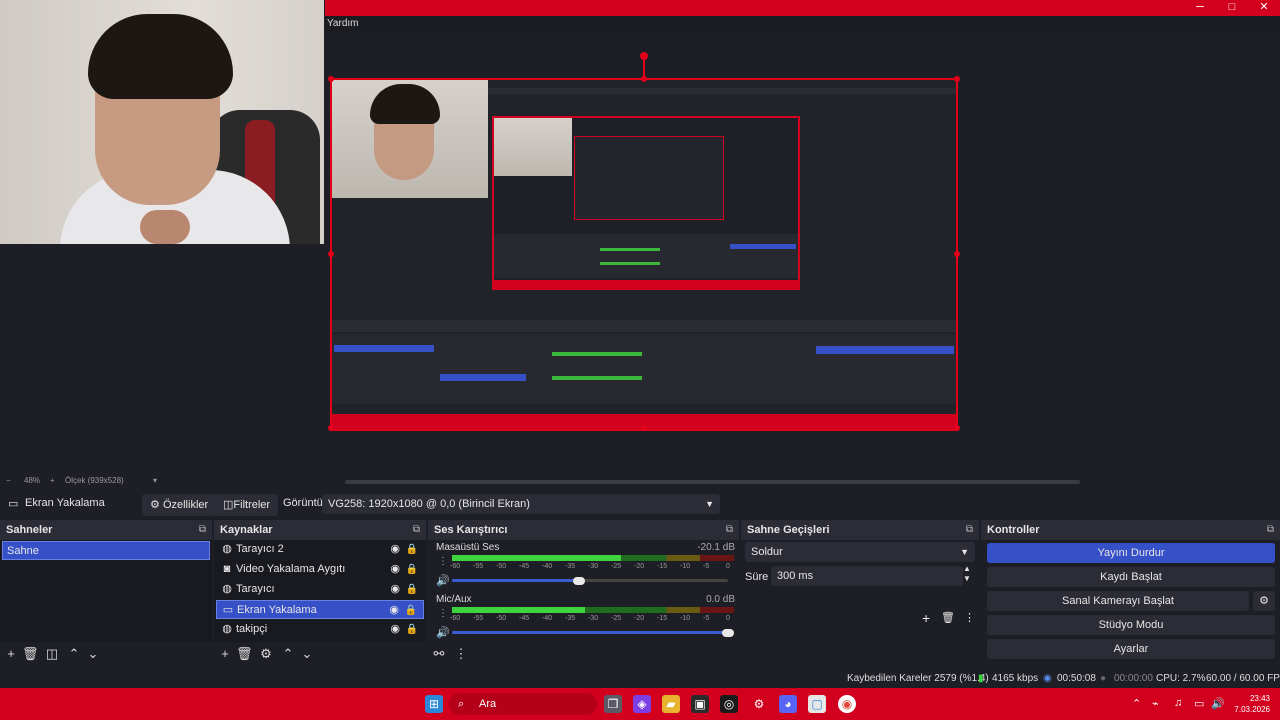 The width and height of the screenshot is (1280, 720). What do you see at coordinates (967, 568) in the screenshot?
I see `spin-up-icon: ▲` at bounding box center [967, 568].